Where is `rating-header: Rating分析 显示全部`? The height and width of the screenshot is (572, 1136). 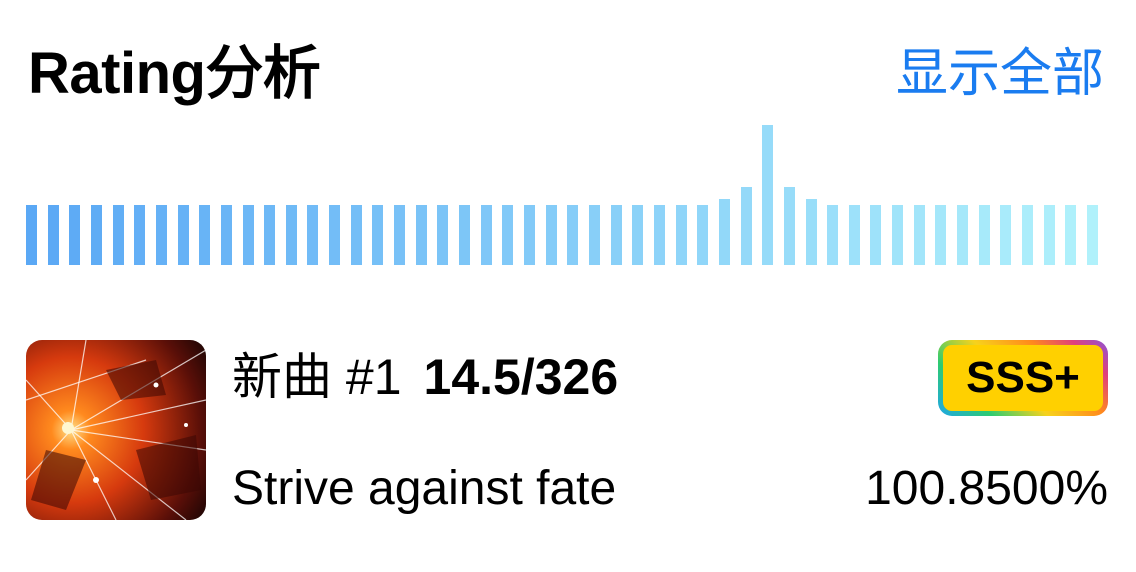
rating-header: Rating分析 显示全部 is located at coordinates (566, 74).